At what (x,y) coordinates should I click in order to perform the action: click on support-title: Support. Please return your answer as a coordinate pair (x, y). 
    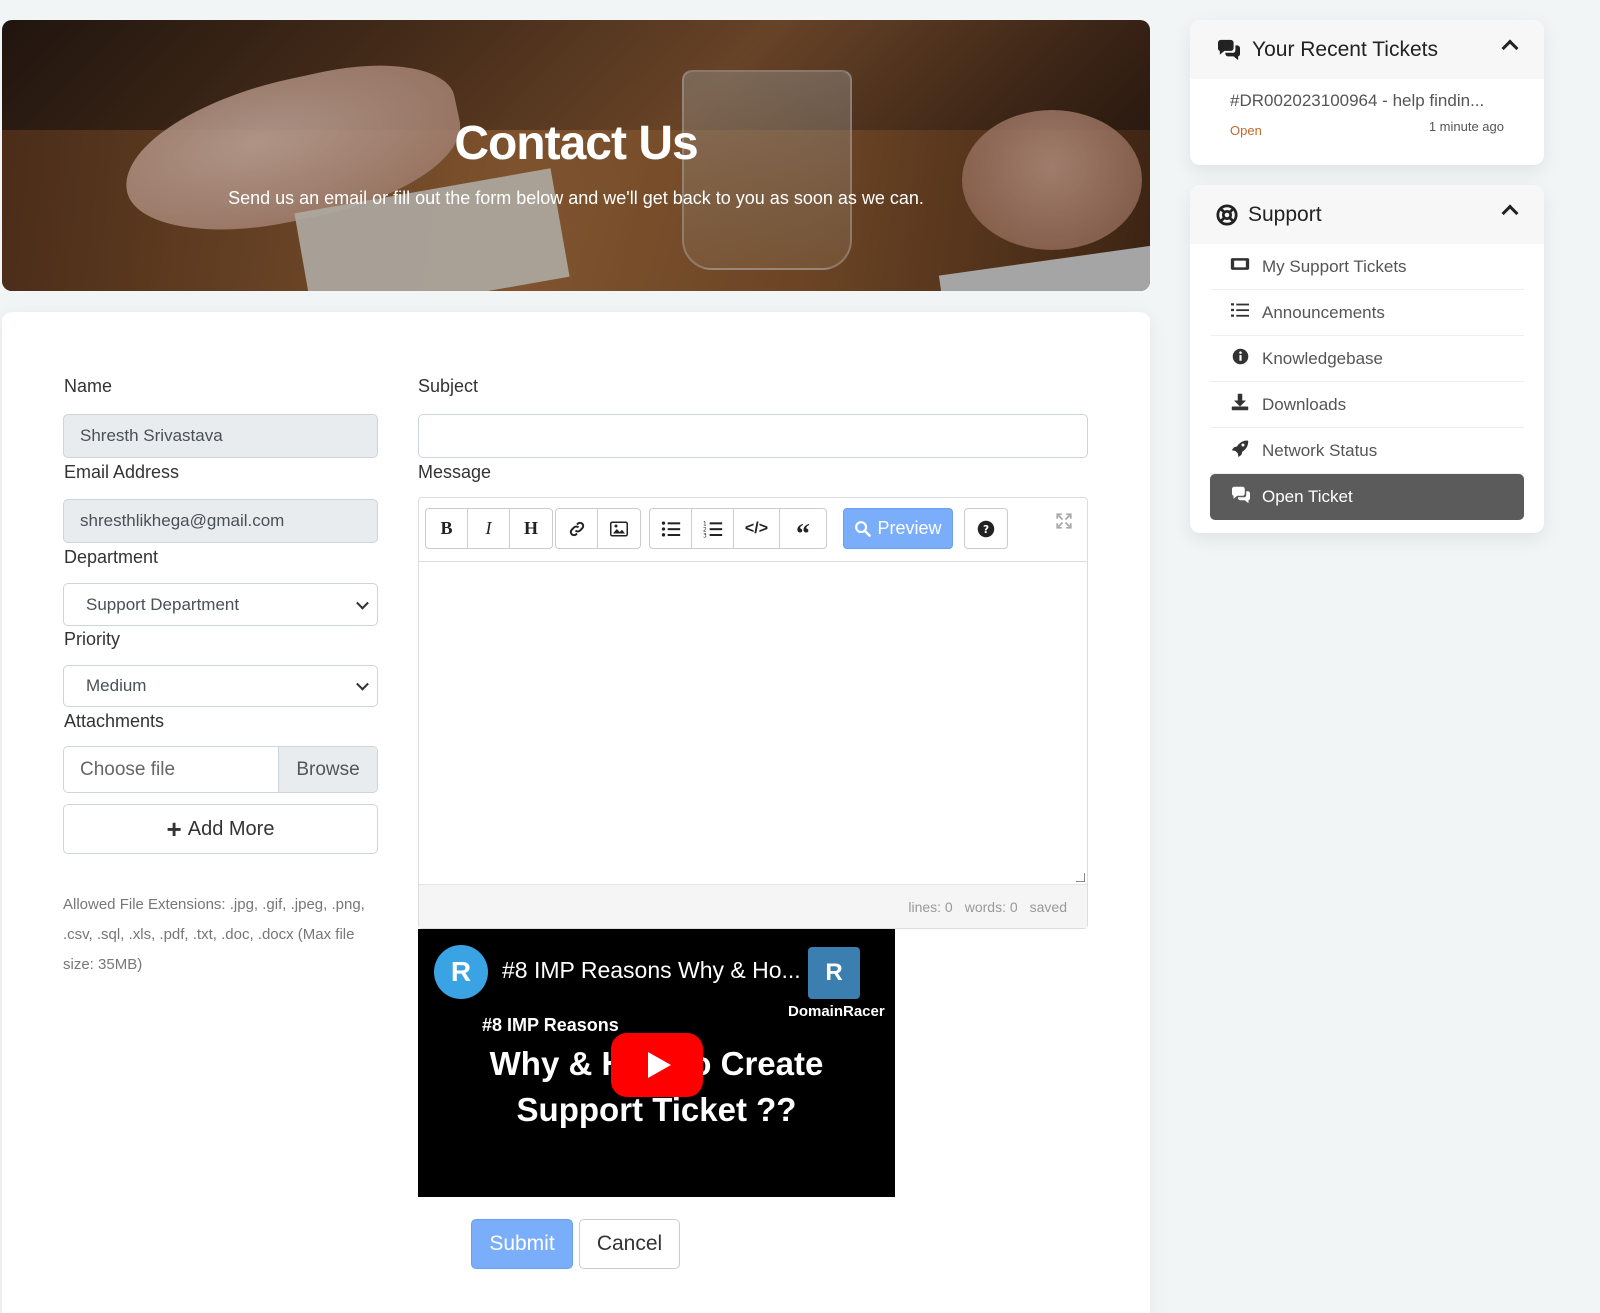
    Looking at the image, I should click on (1285, 214).